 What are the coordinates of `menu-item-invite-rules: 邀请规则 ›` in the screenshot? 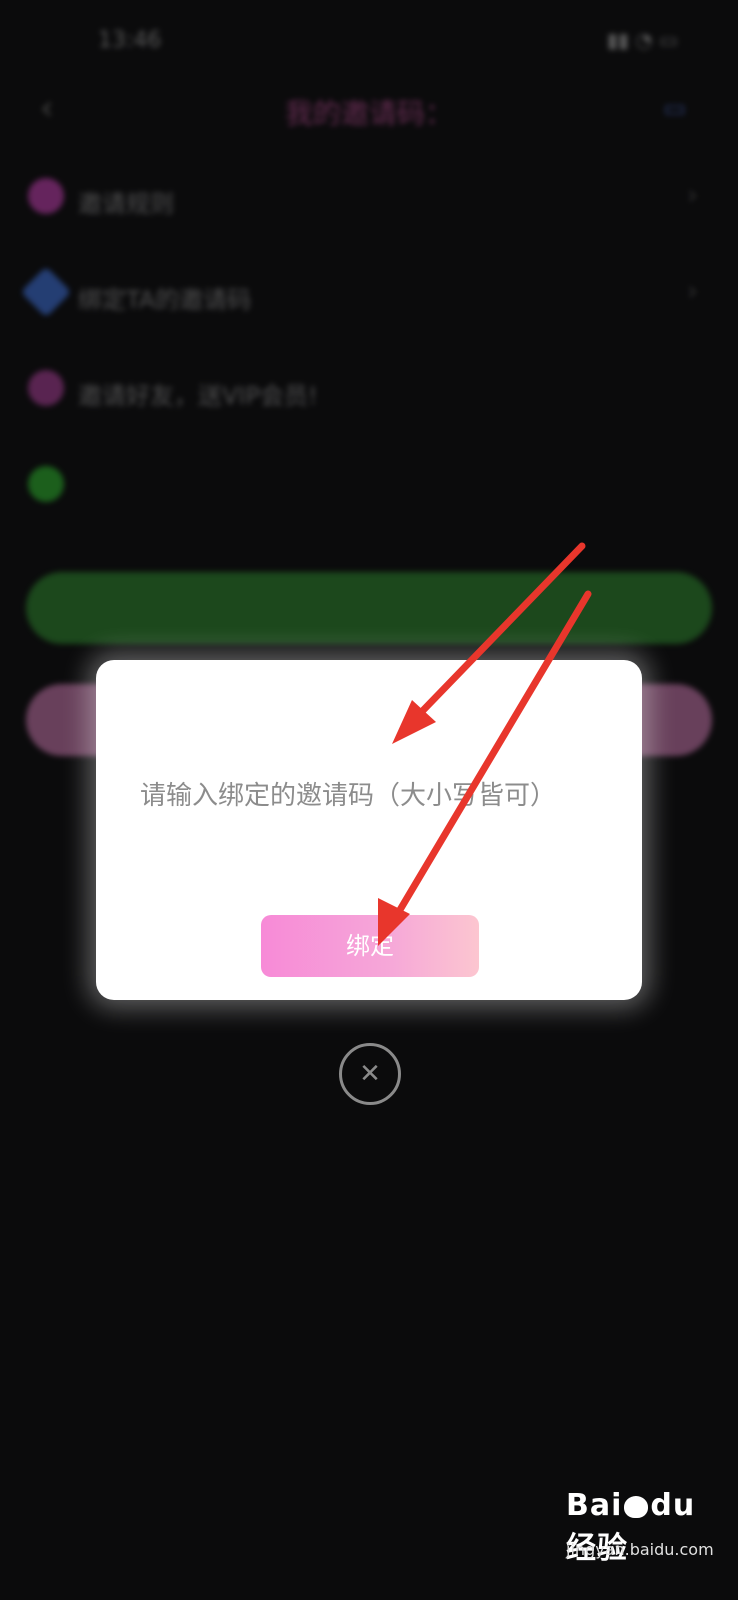 It's located at (368, 198).